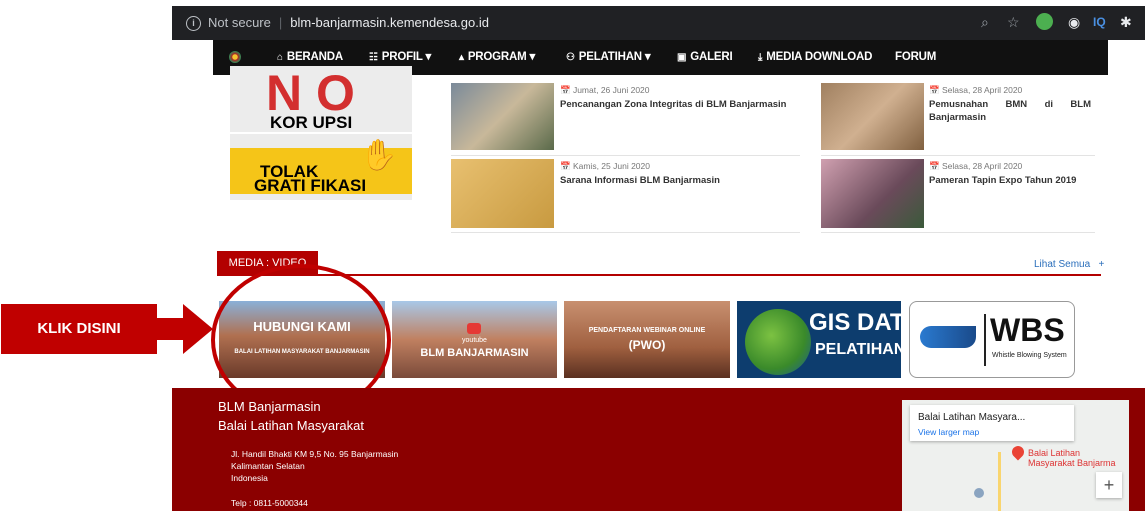 Image resolution: width=1145 pixels, height=511 pixels. I want to click on globe-icon: ◉, so click(1074, 22).